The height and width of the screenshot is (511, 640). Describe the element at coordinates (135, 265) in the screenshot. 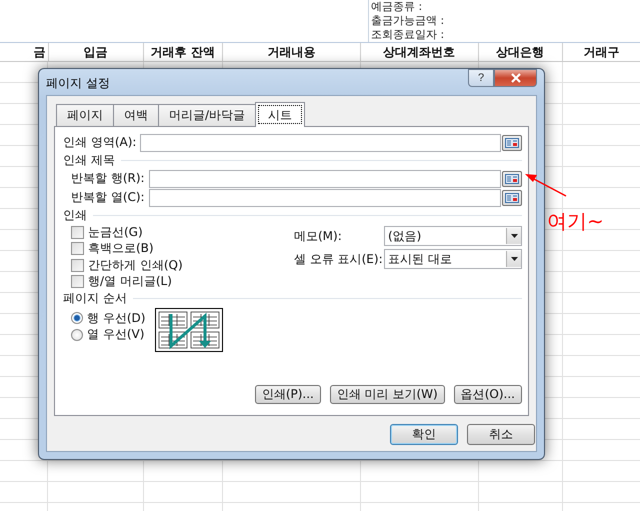

I see `checkbox-label: 간단하게 인쇄(Q)` at that location.